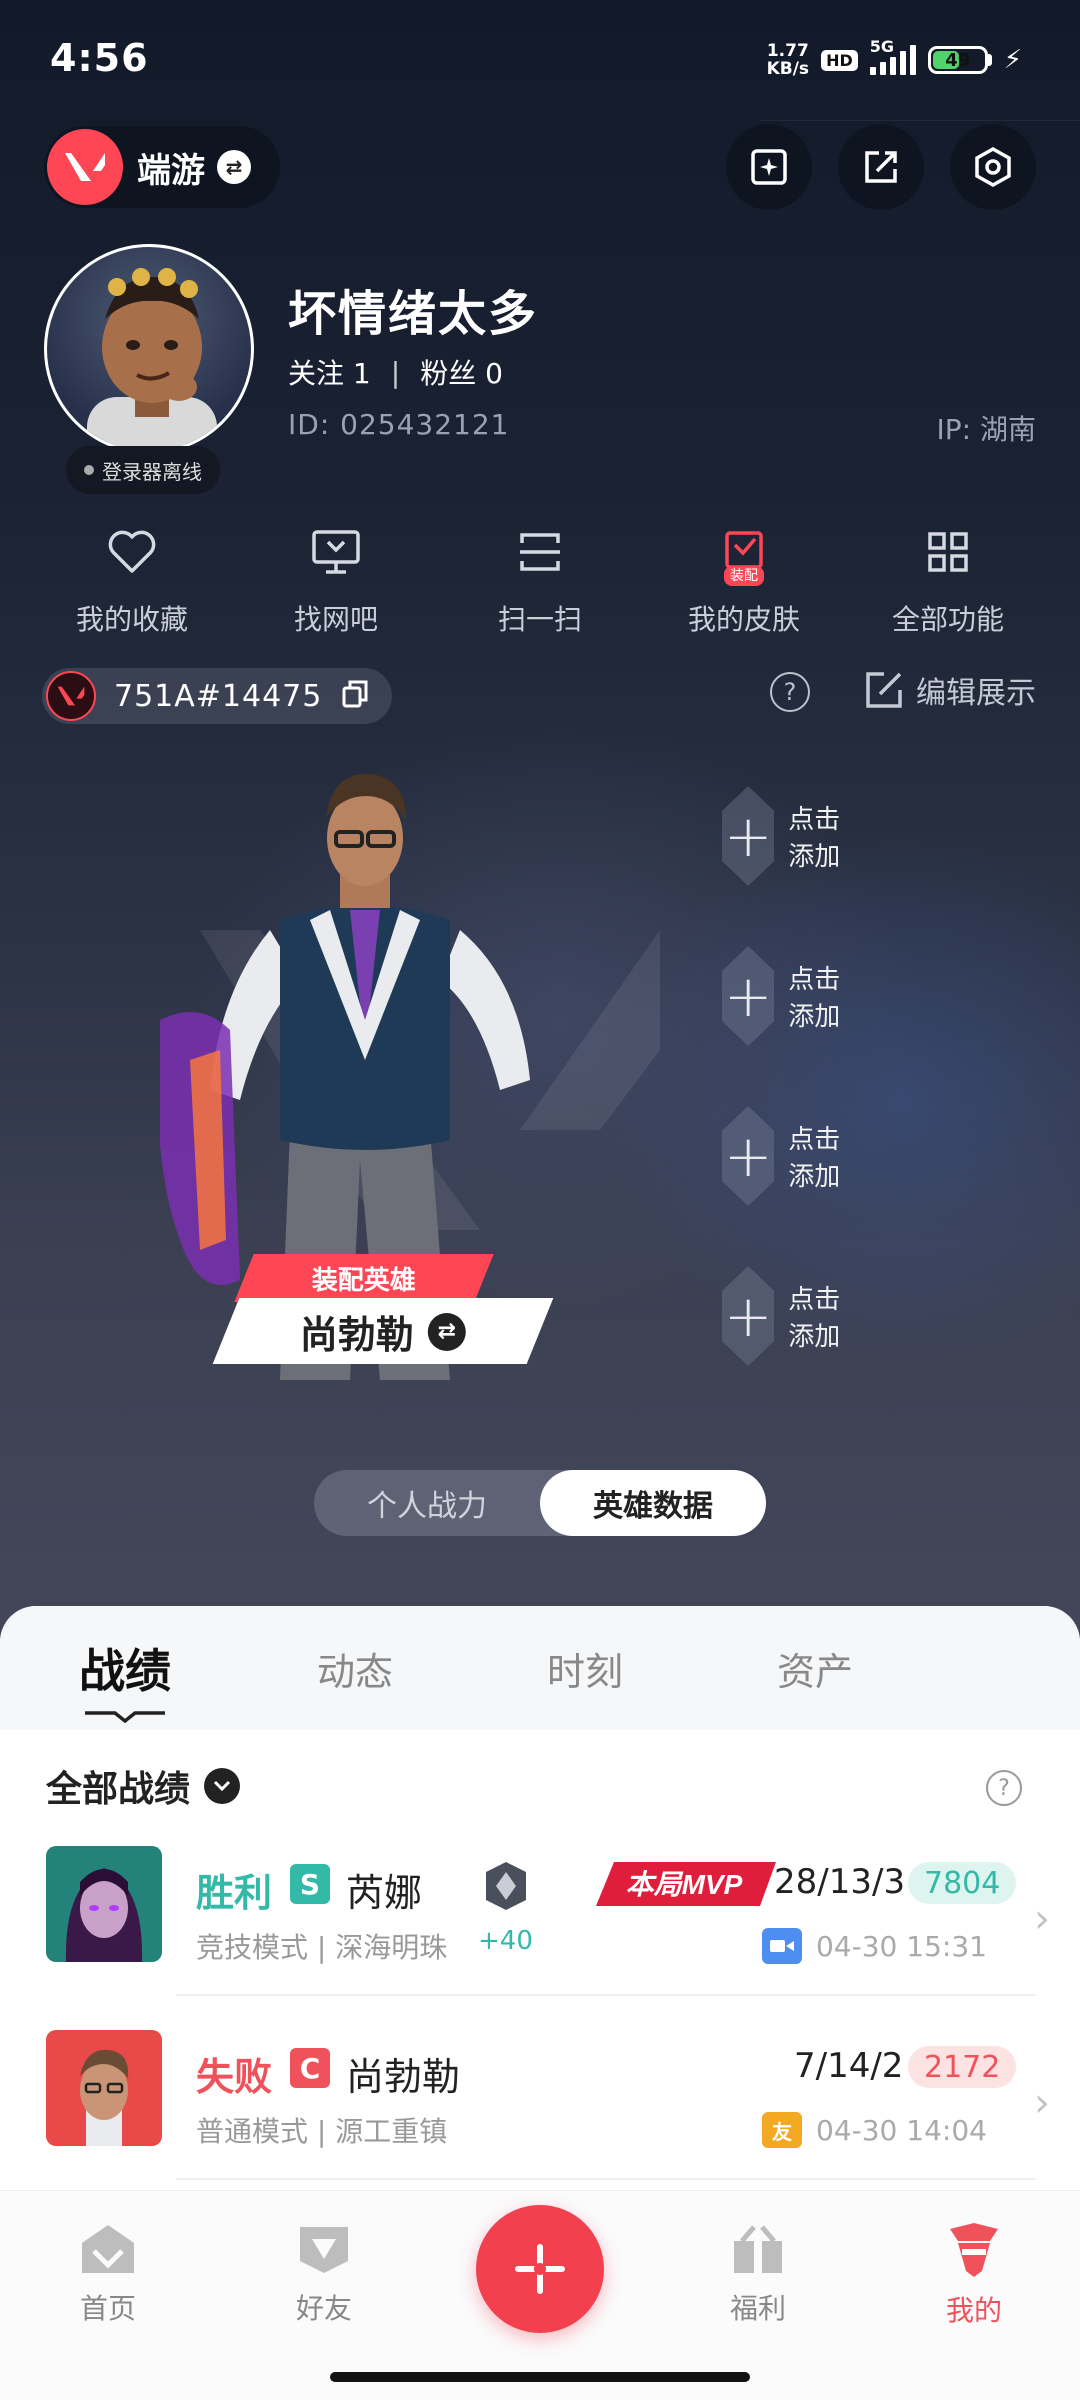 The height and width of the screenshot is (2400, 1080). Describe the element at coordinates (322, 1947) in the screenshot. I see `match-mode: 竞技模式 | 深海明珠` at that location.